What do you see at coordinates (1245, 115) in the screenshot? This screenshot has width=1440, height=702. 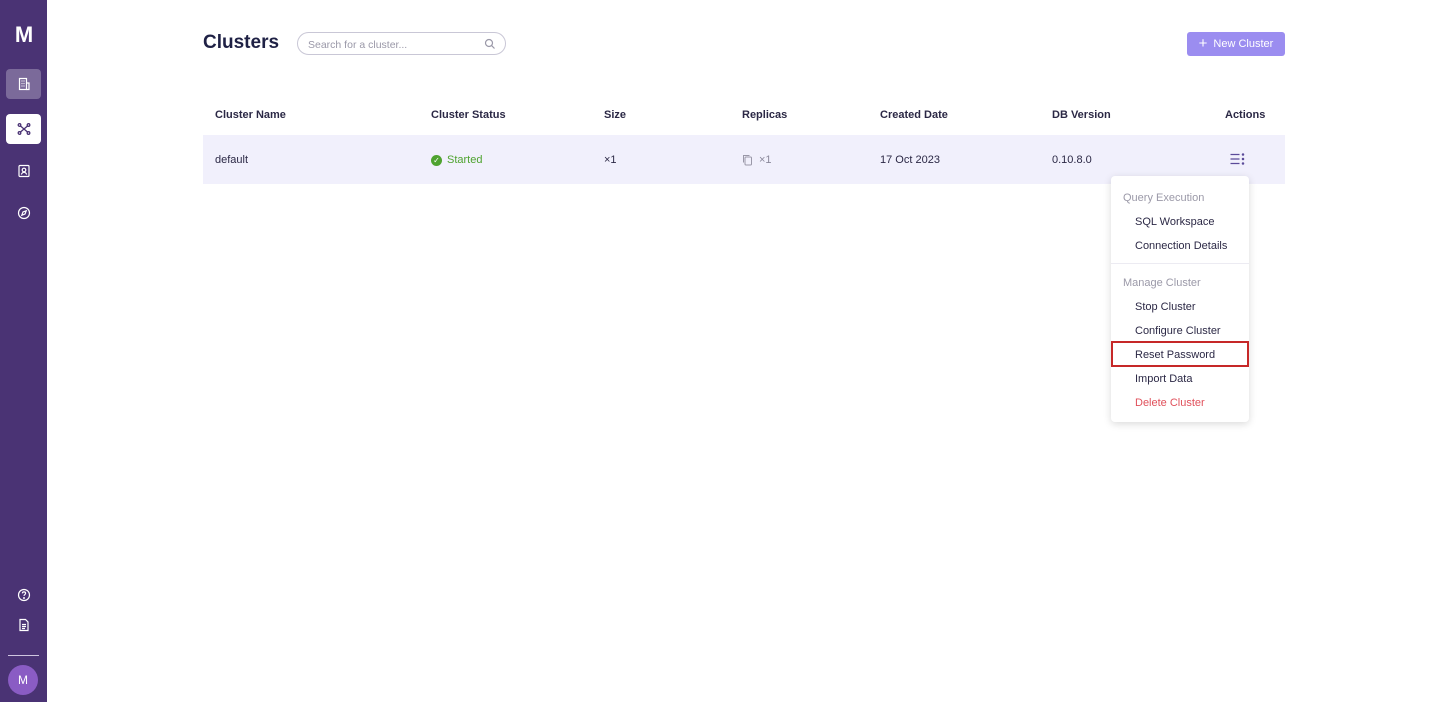 I see `column-header-actions: Actions` at bounding box center [1245, 115].